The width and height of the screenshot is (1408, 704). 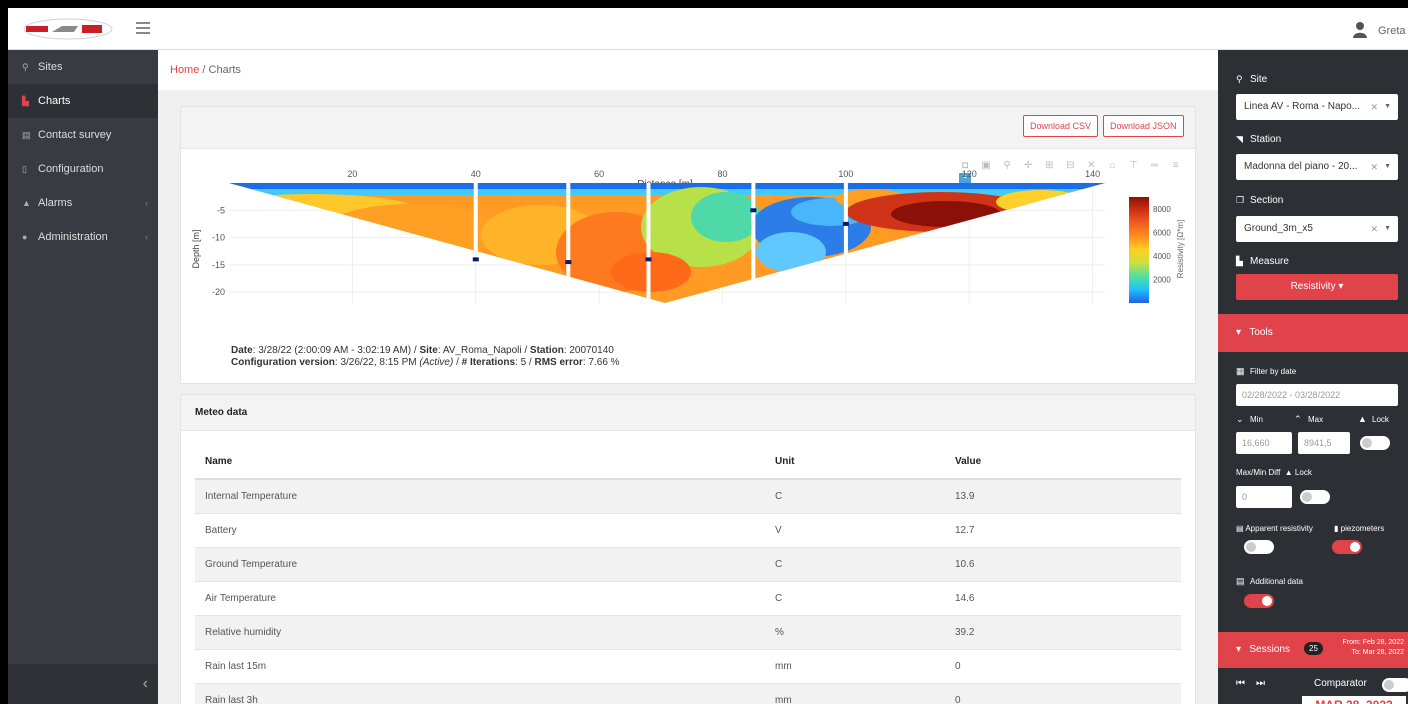 I want to click on lock-minmax-toggle, so click(x=1375, y=443).